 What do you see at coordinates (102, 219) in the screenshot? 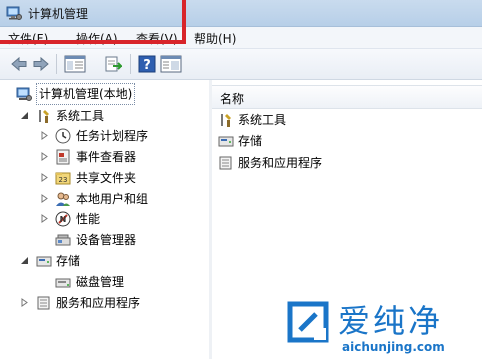
I see `tree-item-performance: N 性能` at bounding box center [102, 219].